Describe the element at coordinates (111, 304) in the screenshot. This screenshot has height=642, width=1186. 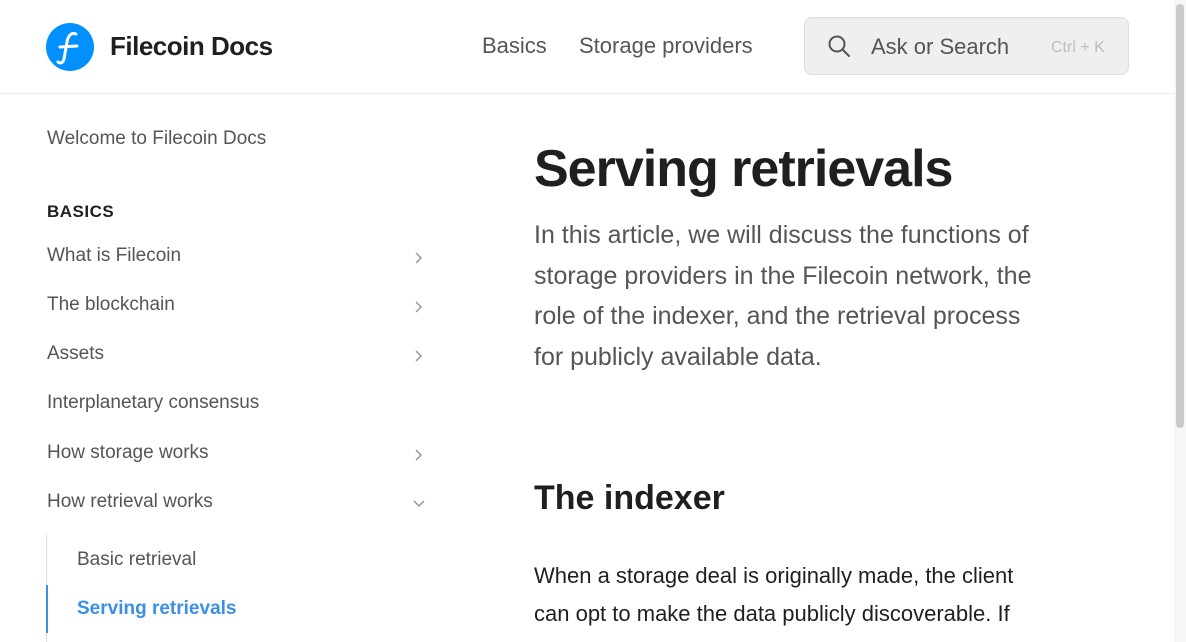
I see `sidebar-item-label: The blockchain` at that location.